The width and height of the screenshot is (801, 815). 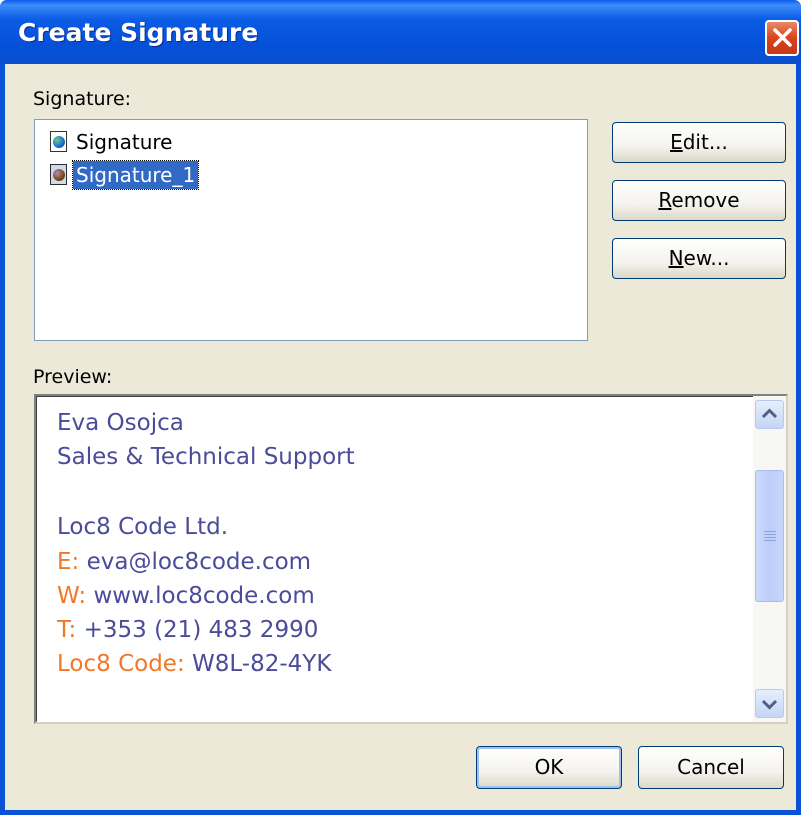 I want to click on preview-scrollbar, so click(x=769, y=559).